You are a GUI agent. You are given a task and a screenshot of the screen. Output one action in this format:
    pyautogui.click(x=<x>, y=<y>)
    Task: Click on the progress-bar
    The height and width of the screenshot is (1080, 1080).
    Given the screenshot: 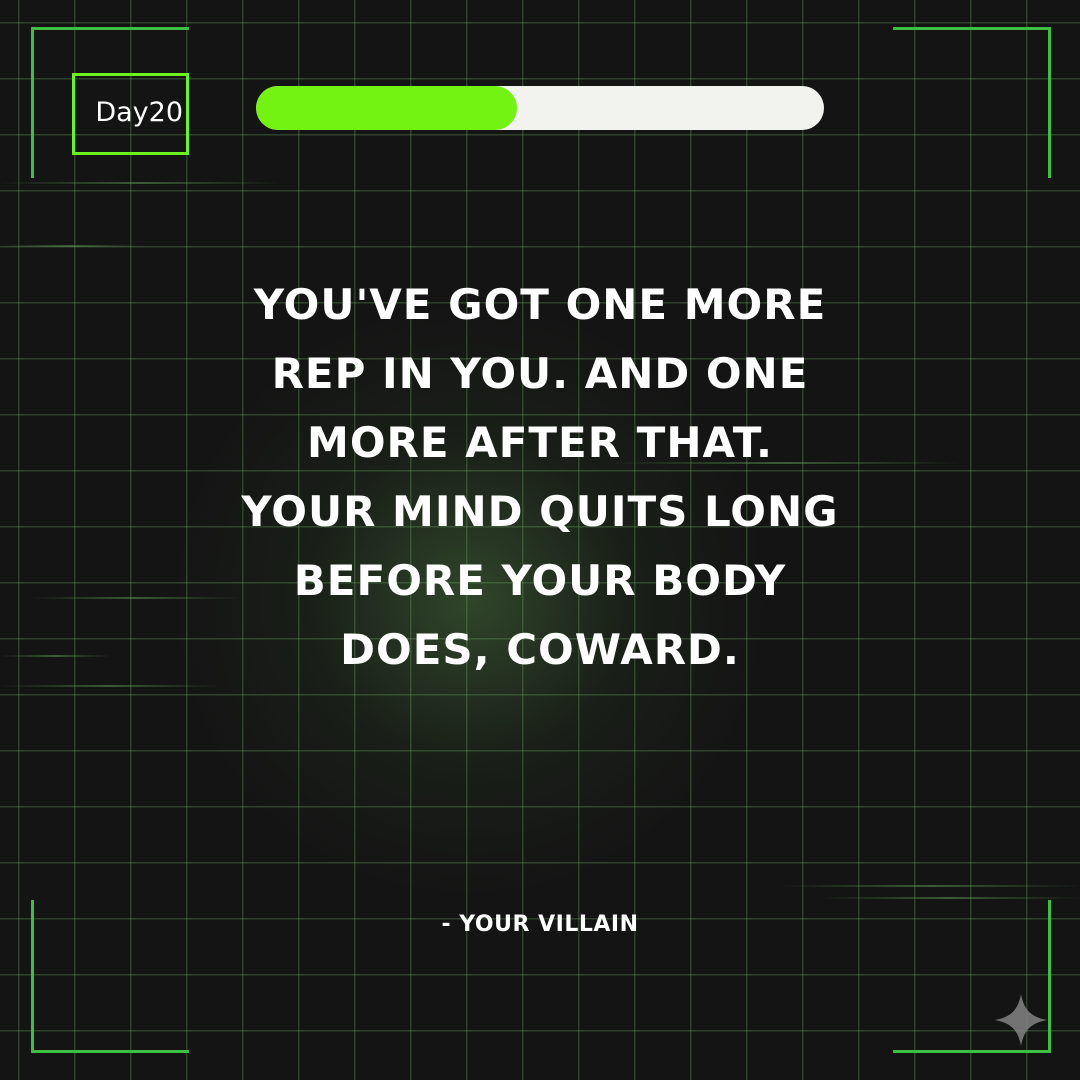 What is the action you would take?
    pyautogui.click(x=540, y=108)
    